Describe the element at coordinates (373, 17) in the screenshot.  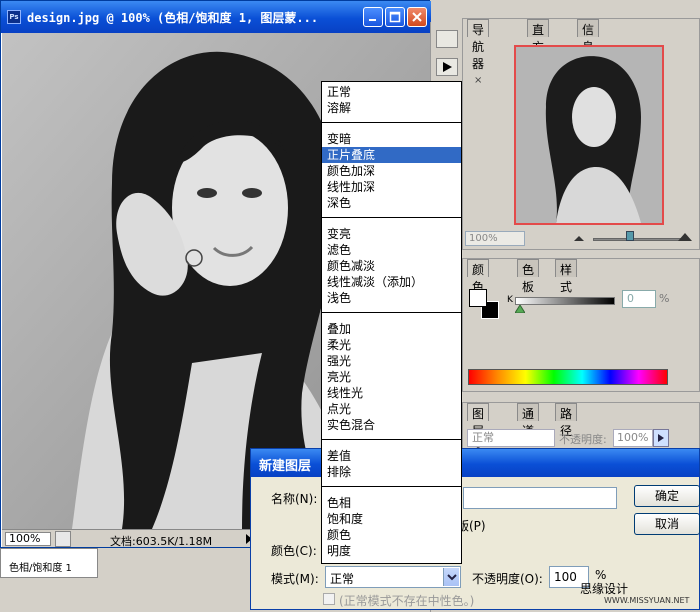
I see `minimize-button` at that location.